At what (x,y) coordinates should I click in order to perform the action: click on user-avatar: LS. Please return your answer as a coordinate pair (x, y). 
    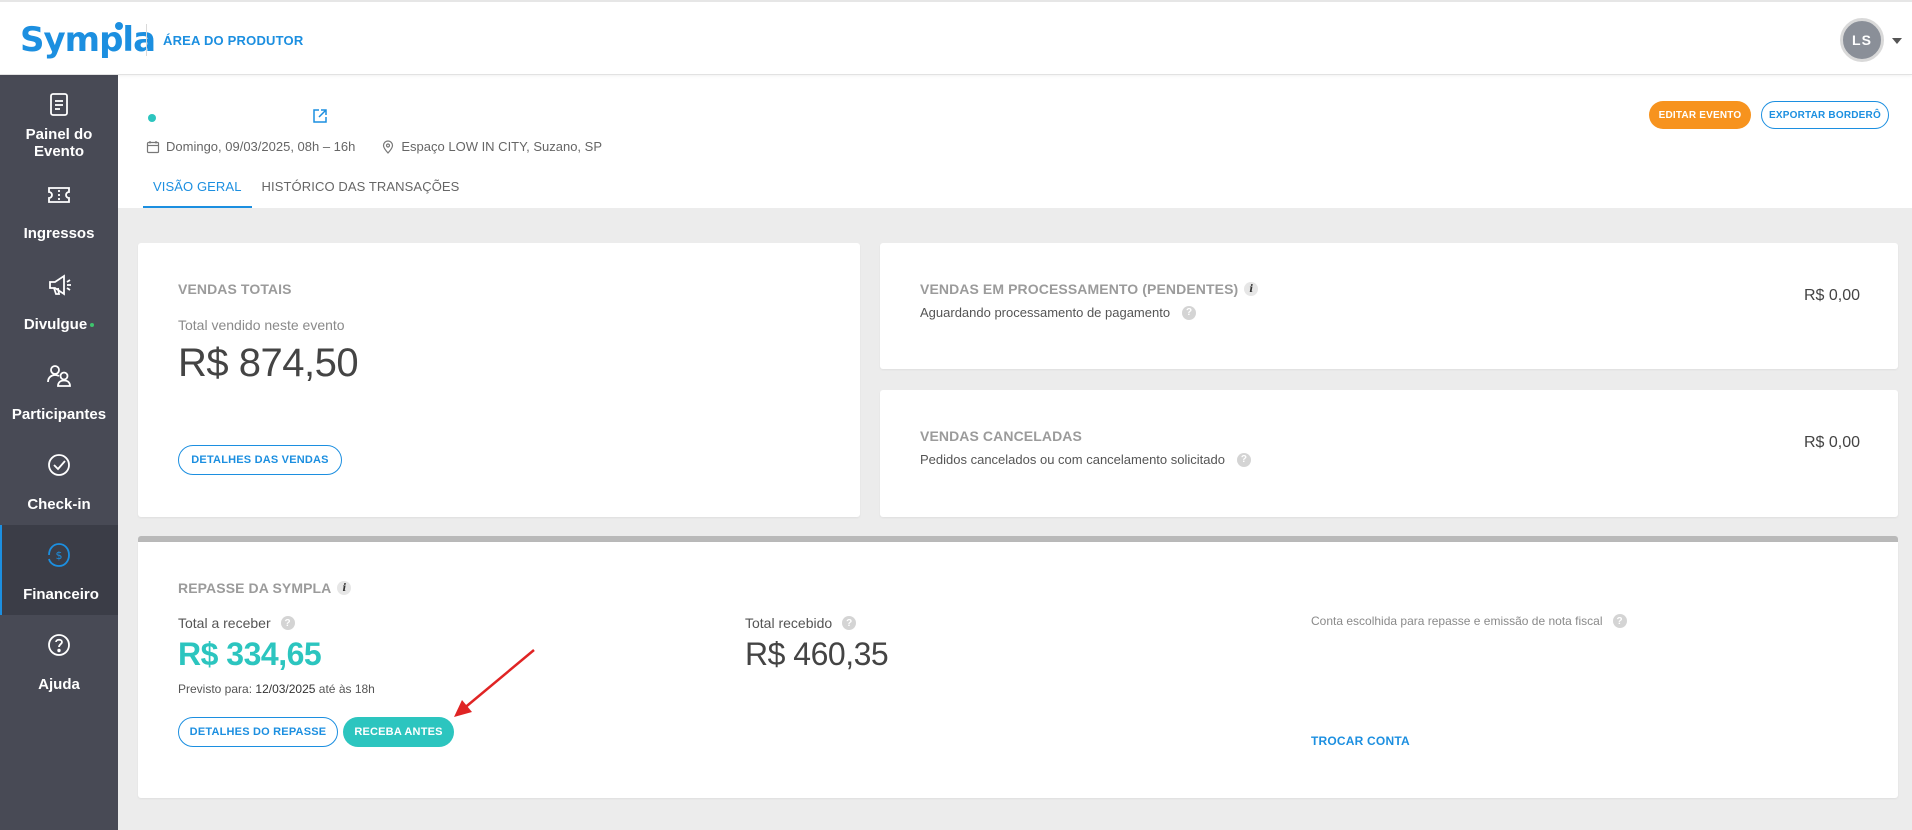
    Looking at the image, I should click on (1862, 40).